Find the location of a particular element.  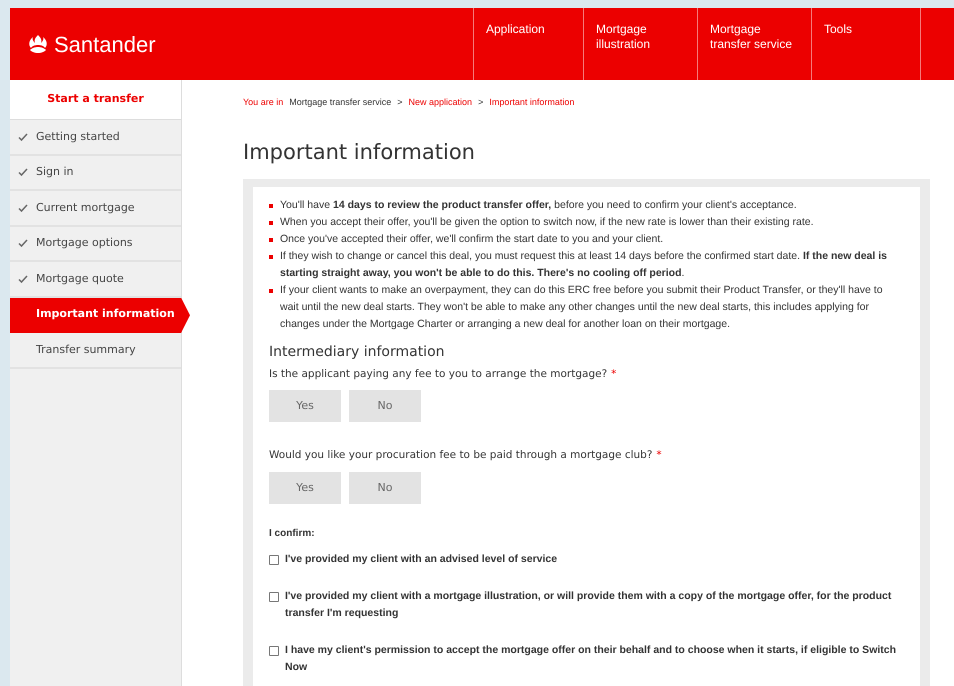

sidebar-step: Sign in is located at coordinates (95, 173).